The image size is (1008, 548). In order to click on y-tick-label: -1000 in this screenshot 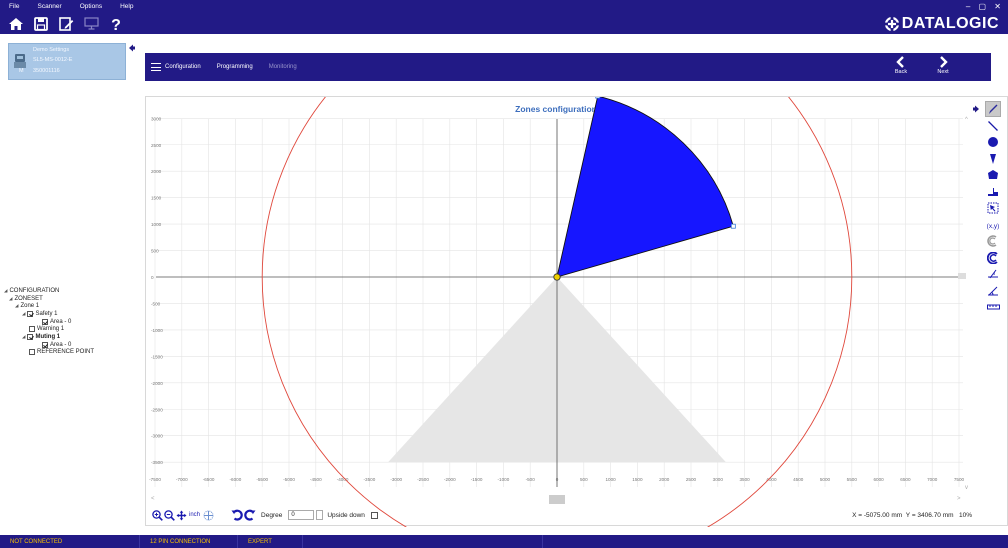, I will do `click(157, 330)`.